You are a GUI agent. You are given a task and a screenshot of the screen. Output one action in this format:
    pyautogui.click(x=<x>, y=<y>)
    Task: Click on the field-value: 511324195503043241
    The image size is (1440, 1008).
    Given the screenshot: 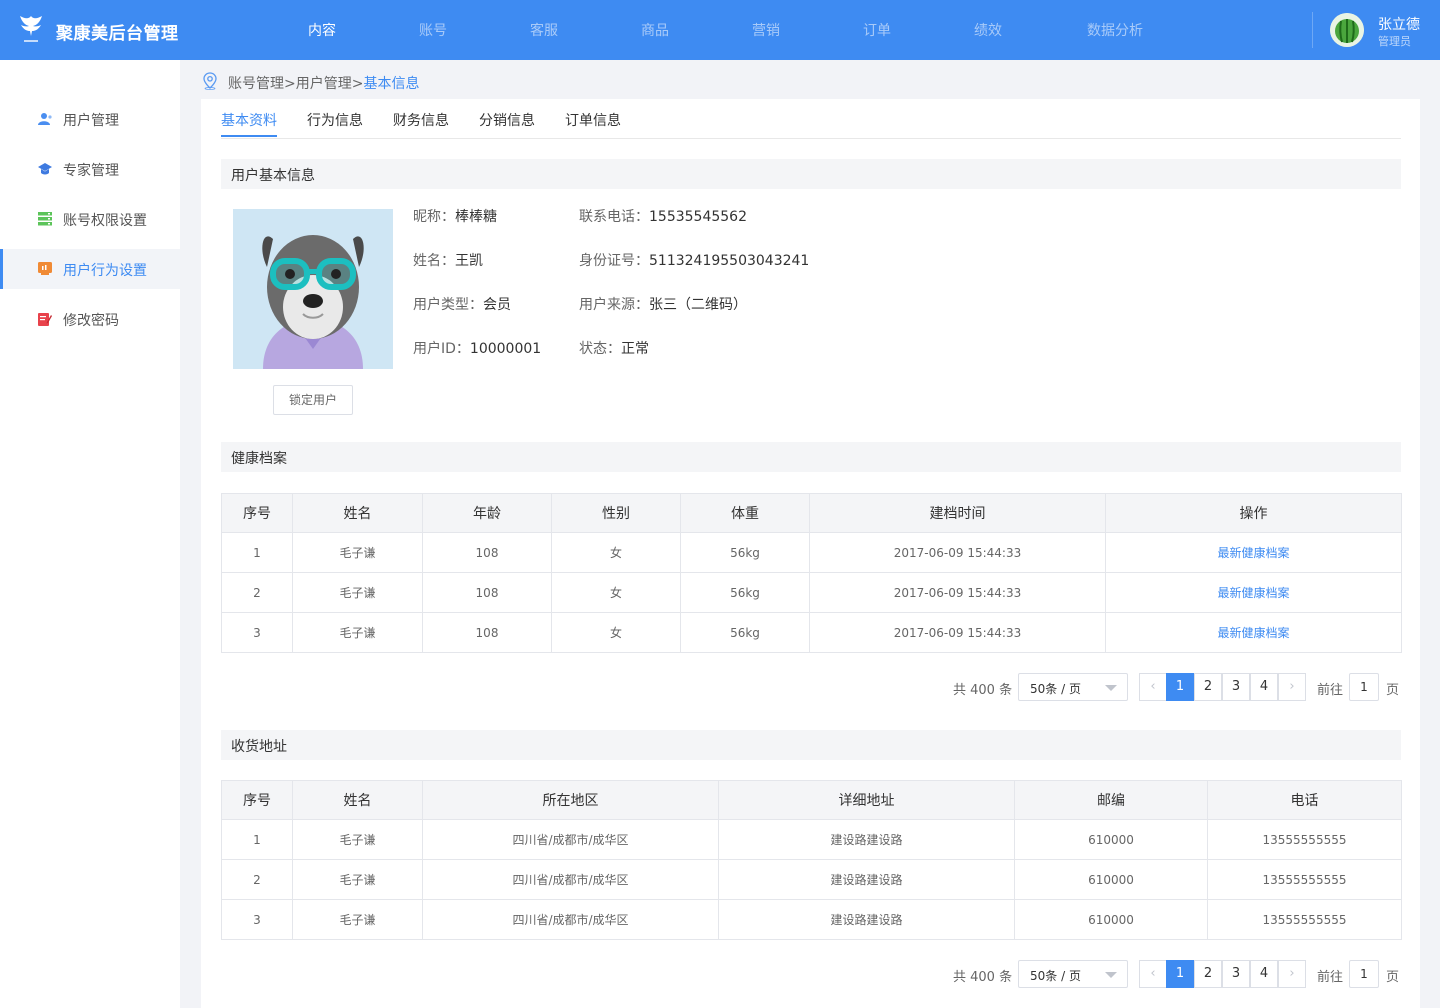 What is the action you would take?
    pyautogui.click(x=729, y=261)
    